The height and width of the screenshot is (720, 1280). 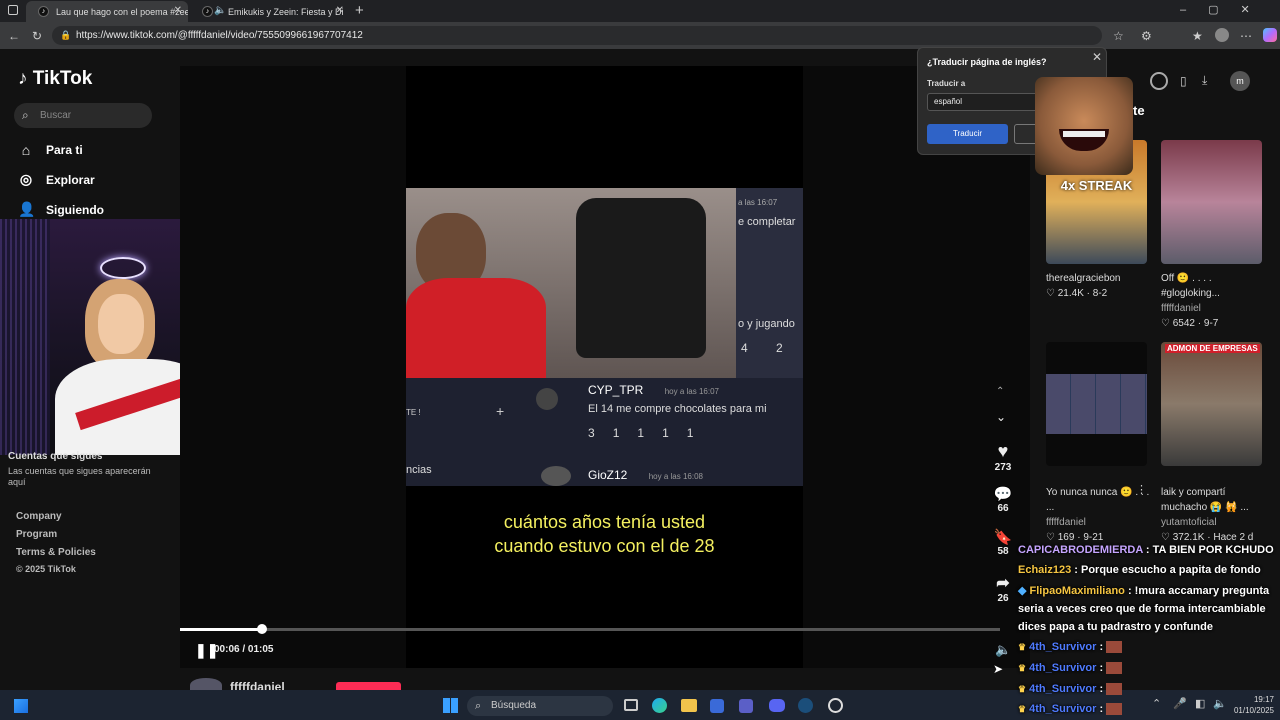 I want to click on reaction-face-overlay, so click(x=1084, y=126).